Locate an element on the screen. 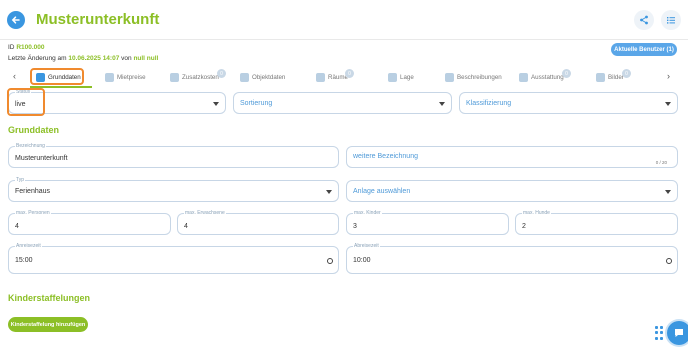  changed-by: null null is located at coordinates (146, 58).